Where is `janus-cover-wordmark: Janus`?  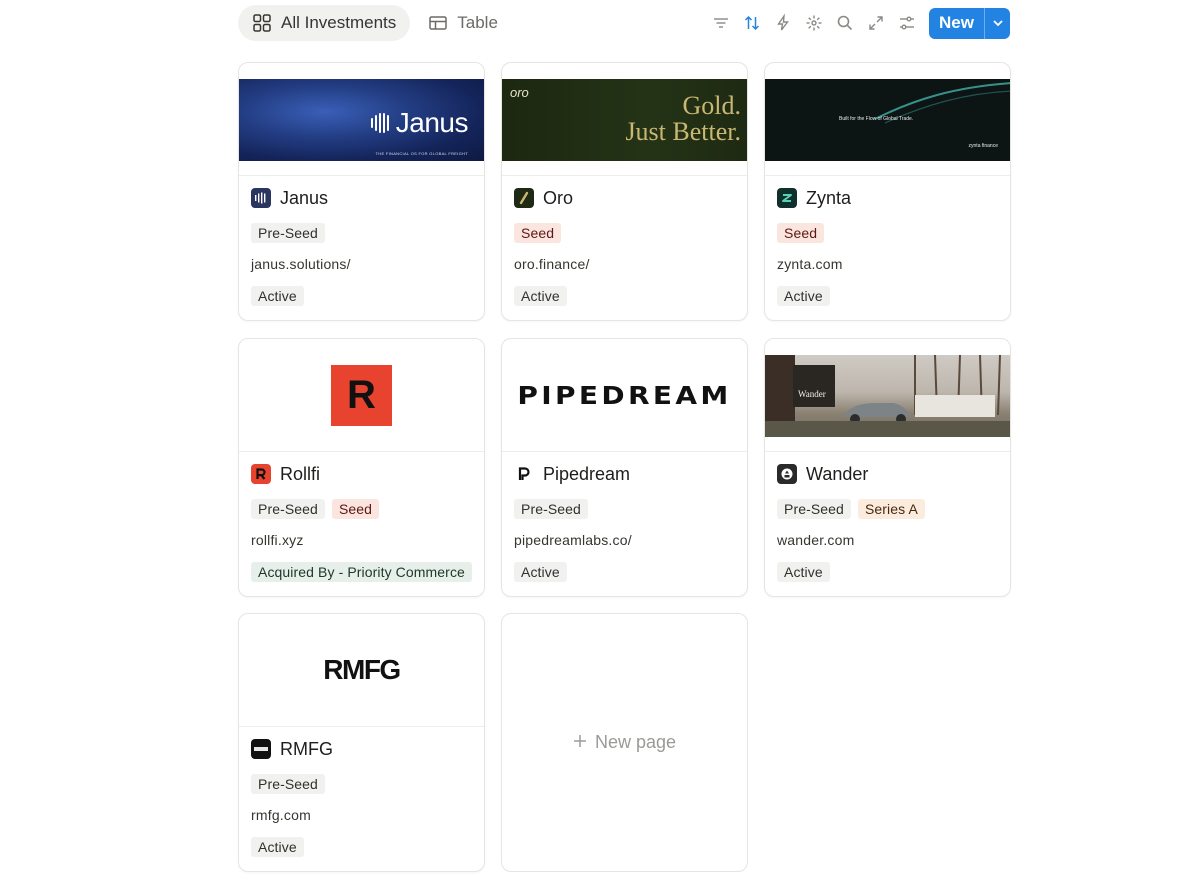
janus-cover-wordmark: Janus is located at coordinates (432, 122).